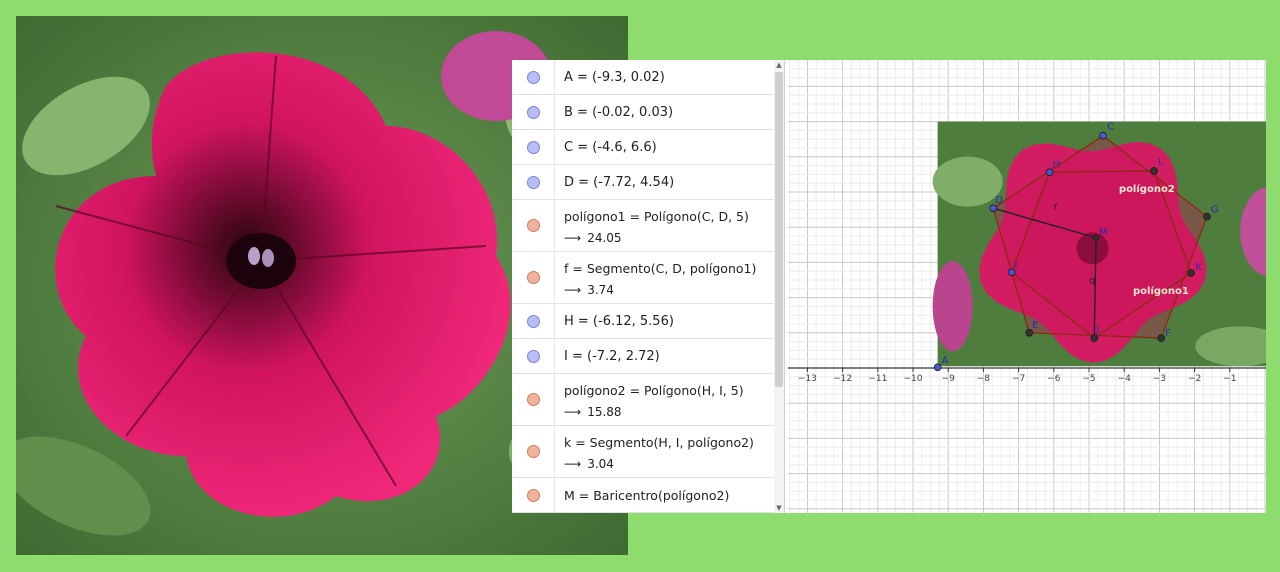  Describe the element at coordinates (1229, 379) in the screenshot. I see `x-tick-label: −1` at that location.